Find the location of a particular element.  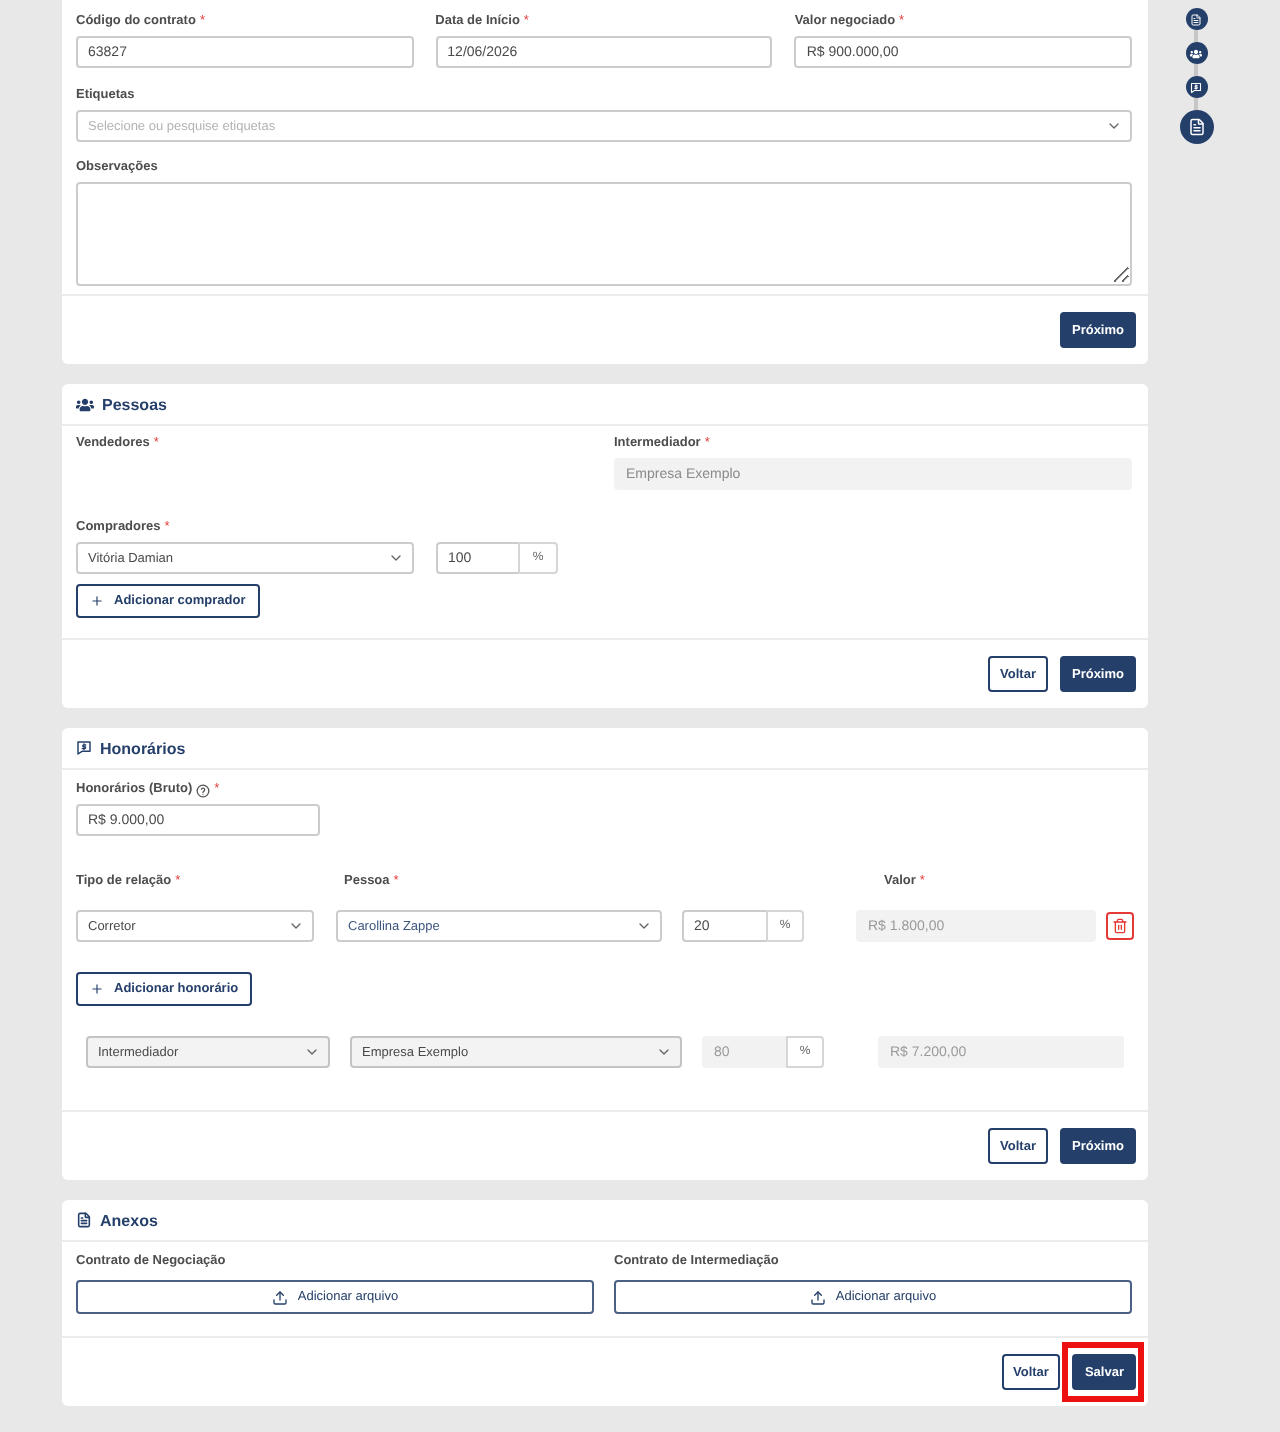

delete-button is located at coordinates (1120, 926).